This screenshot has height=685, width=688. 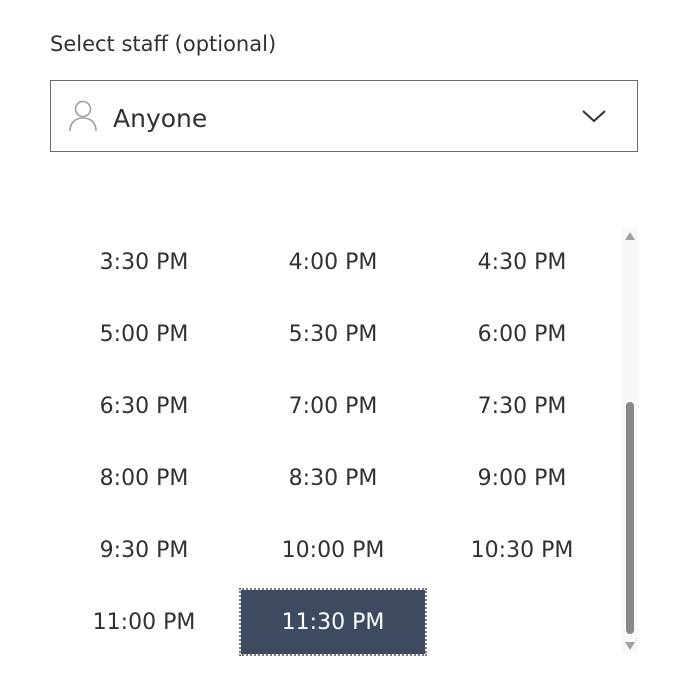 I want to click on scrollbar-thumb, so click(x=630, y=518).